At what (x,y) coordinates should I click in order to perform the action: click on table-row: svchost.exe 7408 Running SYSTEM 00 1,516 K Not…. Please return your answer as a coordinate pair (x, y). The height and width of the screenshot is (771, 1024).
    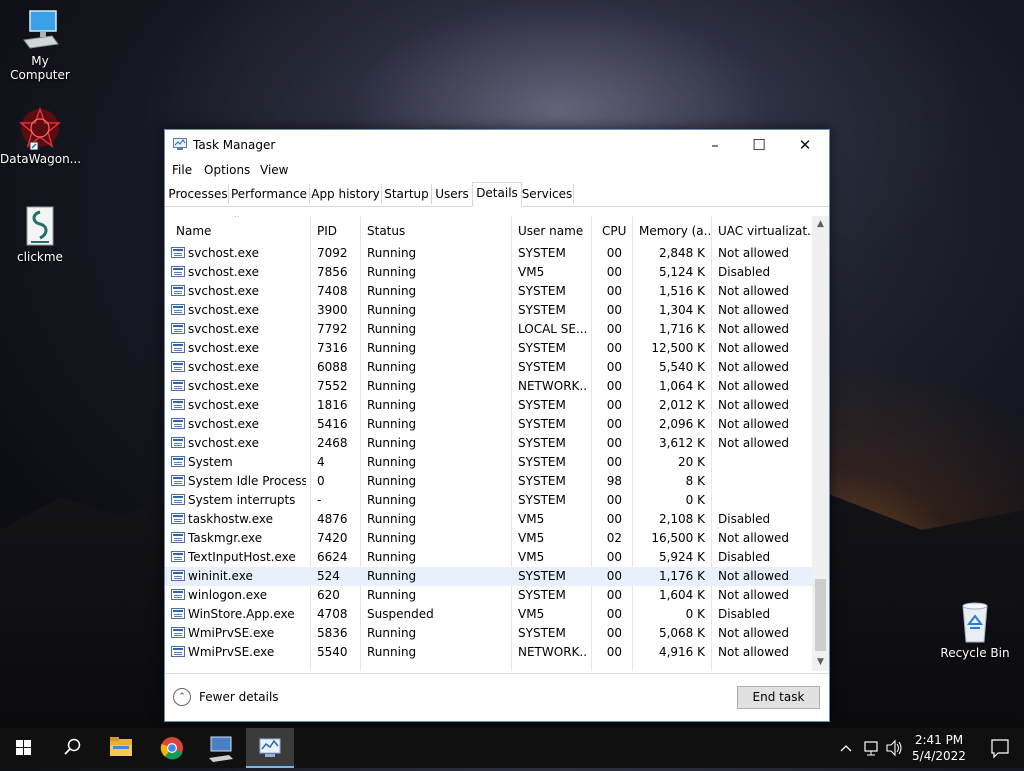
    Looking at the image, I should click on (488, 291).